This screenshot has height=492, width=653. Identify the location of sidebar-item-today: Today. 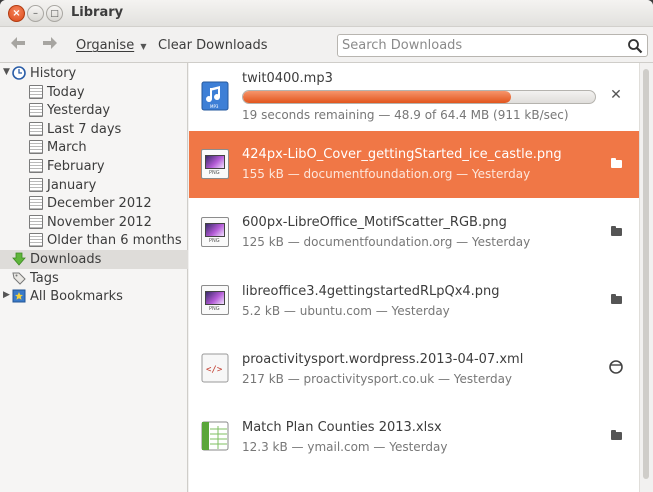
(94, 92).